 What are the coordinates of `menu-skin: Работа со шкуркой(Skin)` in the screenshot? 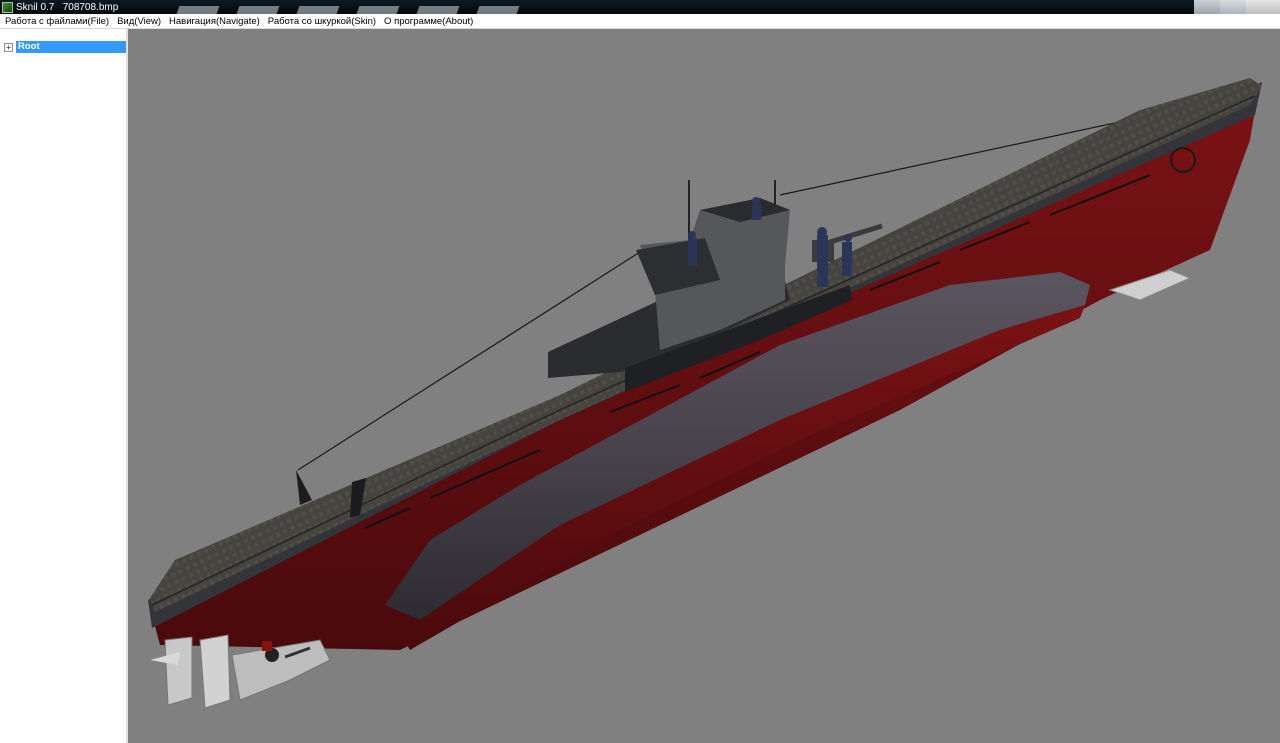 It's located at (322, 21).